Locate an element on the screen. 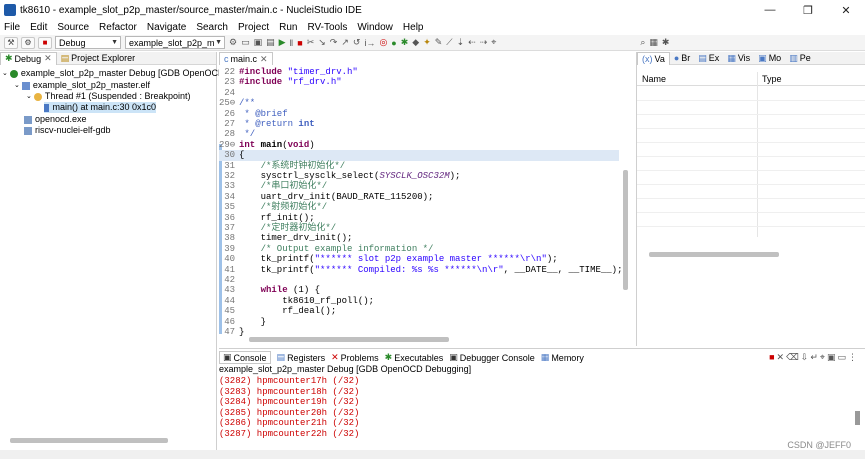 This screenshot has width=865, height=459. menu-run: Run is located at coordinates (288, 27).